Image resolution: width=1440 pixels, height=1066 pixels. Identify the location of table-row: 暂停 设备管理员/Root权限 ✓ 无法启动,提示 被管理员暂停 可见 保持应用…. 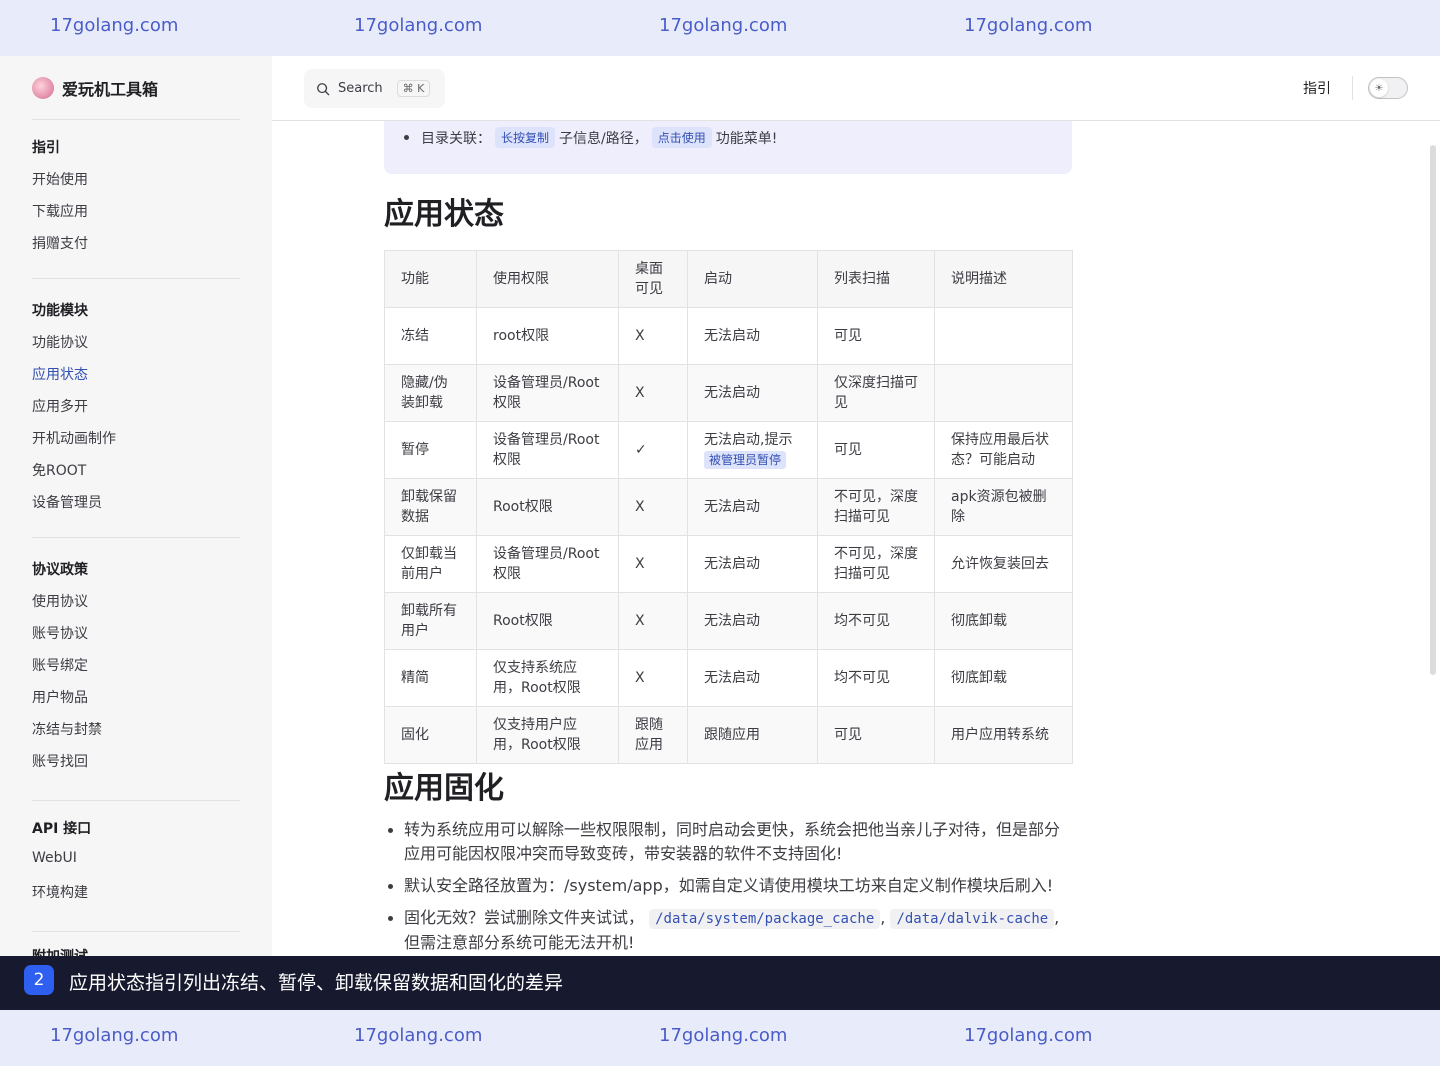
(728, 450).